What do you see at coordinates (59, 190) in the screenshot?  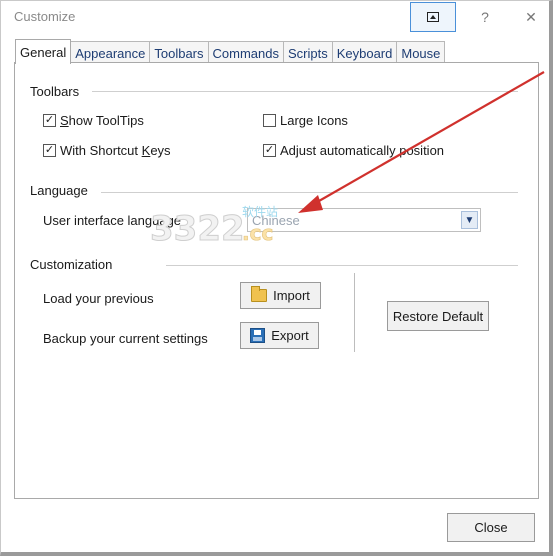 I see `language-heading: Language` at bounding box center [59, 190].